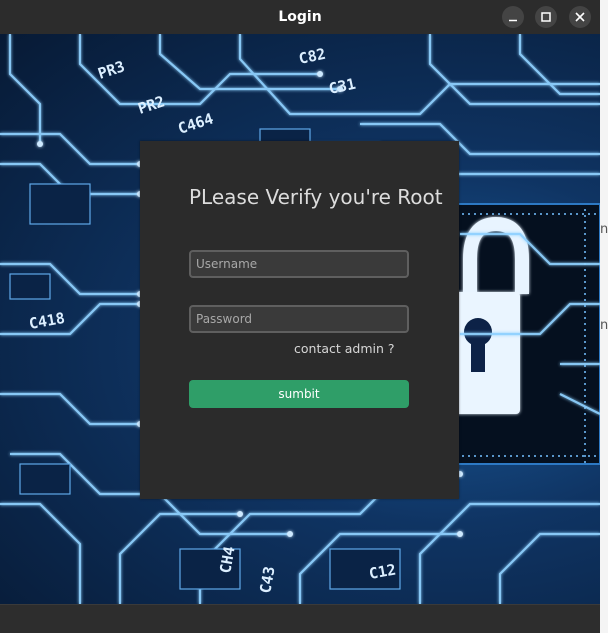 Image resolution: width=608 pixels, height=633 pixels. I want to click on password-input, so click(299, 319).